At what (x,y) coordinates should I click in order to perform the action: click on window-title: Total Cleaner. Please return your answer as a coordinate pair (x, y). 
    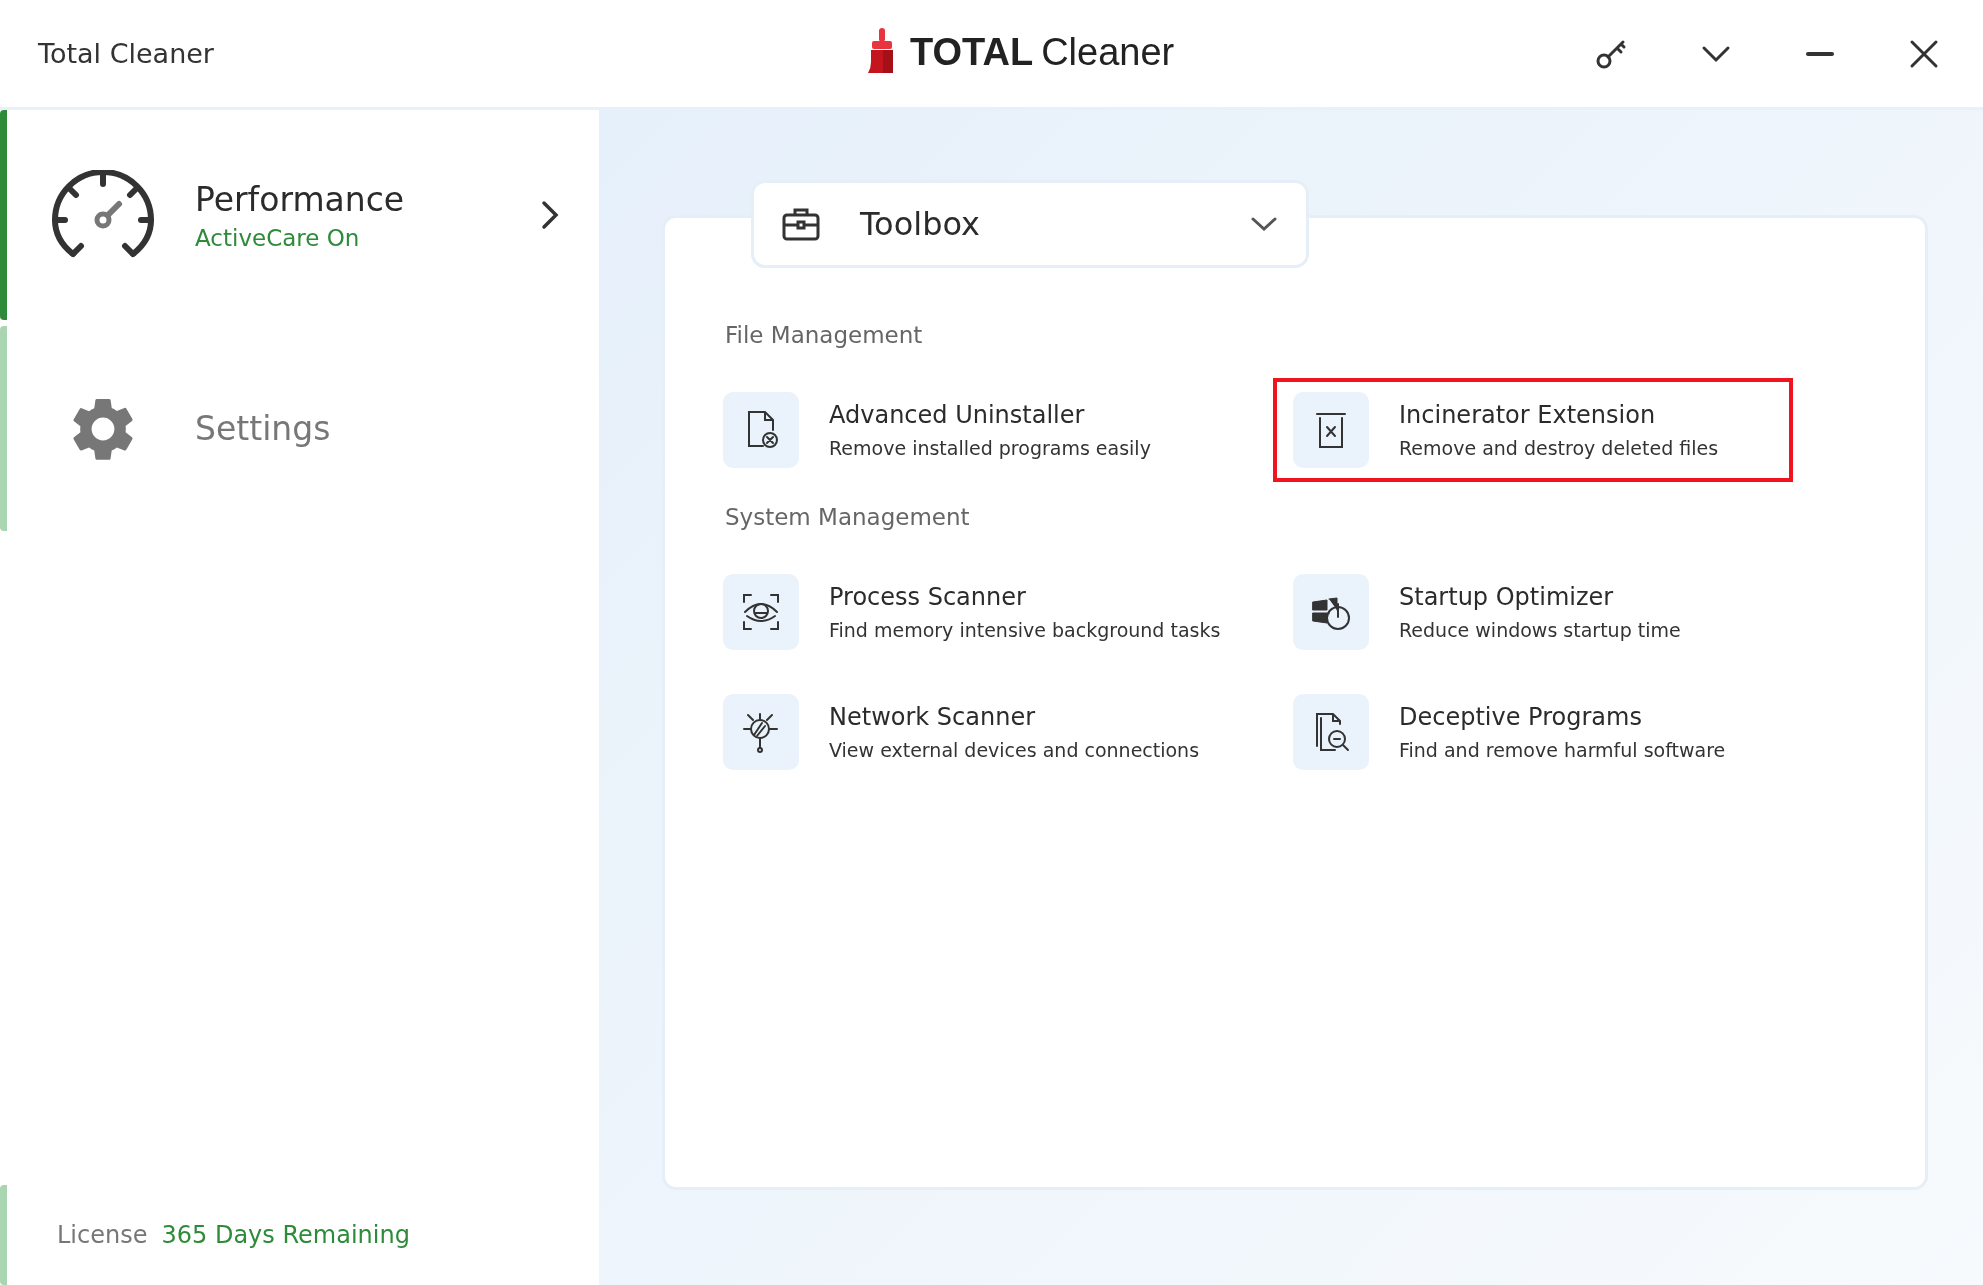
    Looking at the image, I should click on (126, 53).